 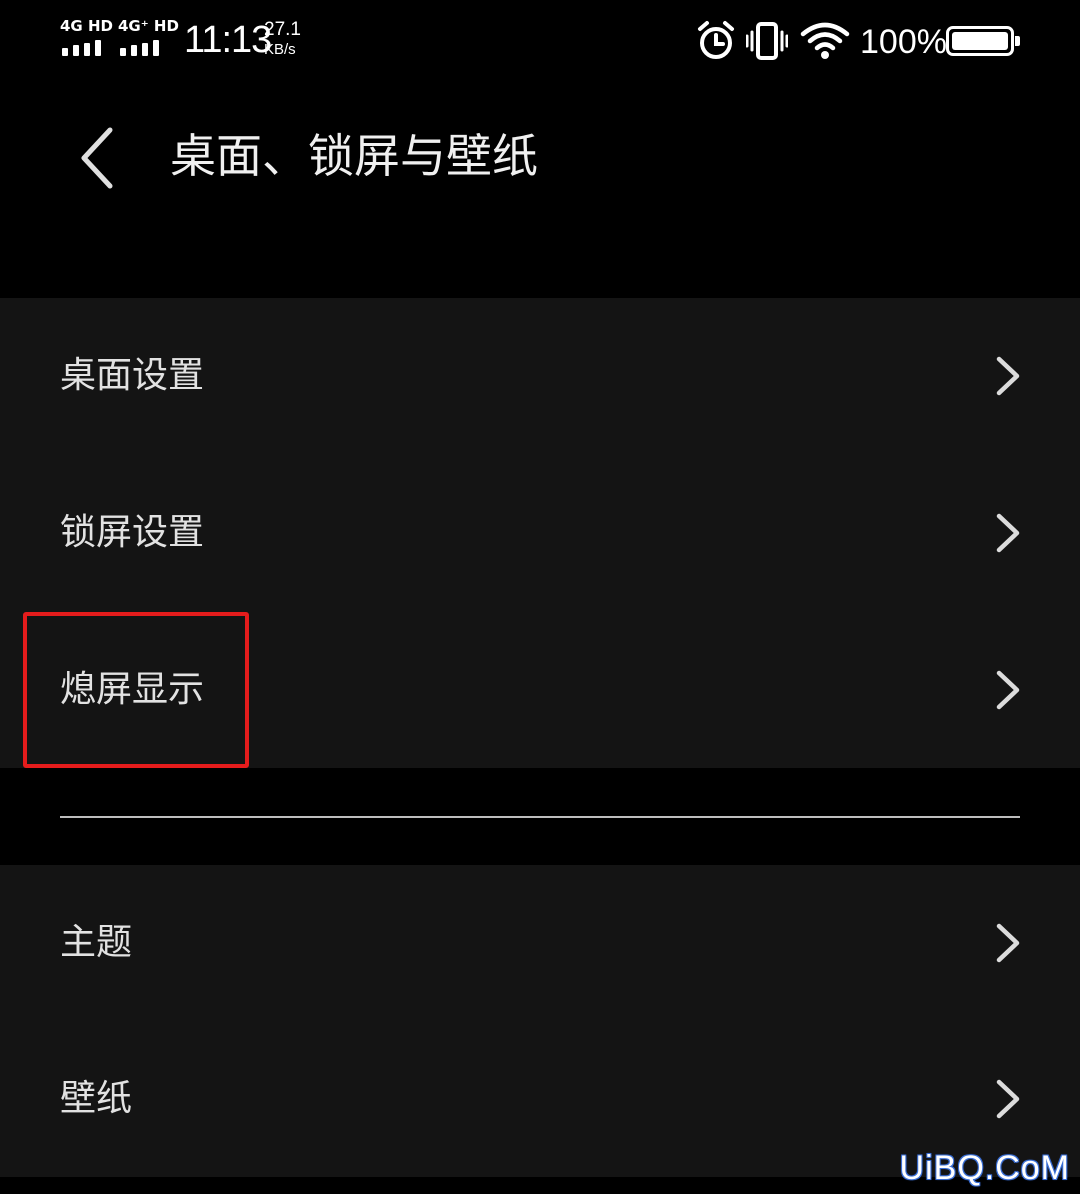 I want to click on menu-item-lockscreen-settings: 锁屏设置, so click(x=540, y=533).